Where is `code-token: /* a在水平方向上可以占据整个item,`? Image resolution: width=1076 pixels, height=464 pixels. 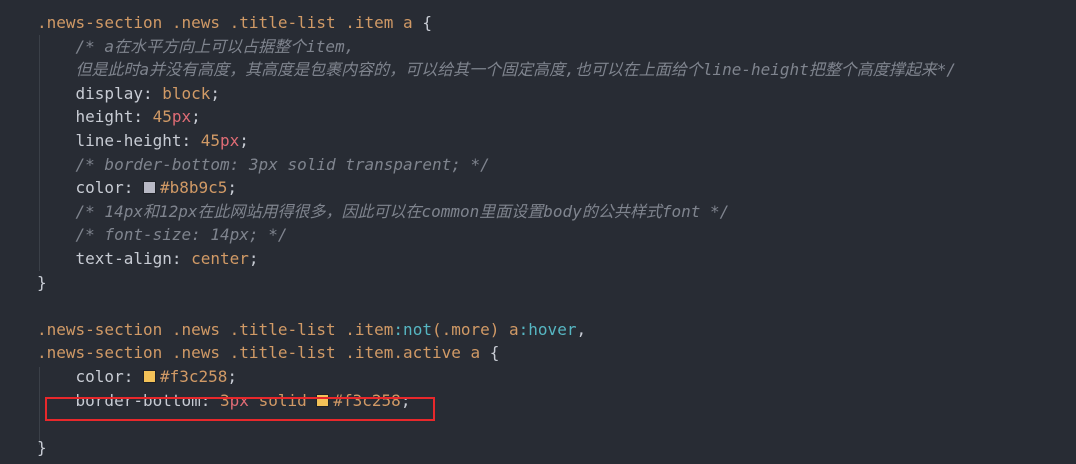 code-token: /* a在水平方向上可以占据整个item, is located at coordinates (196, 46).